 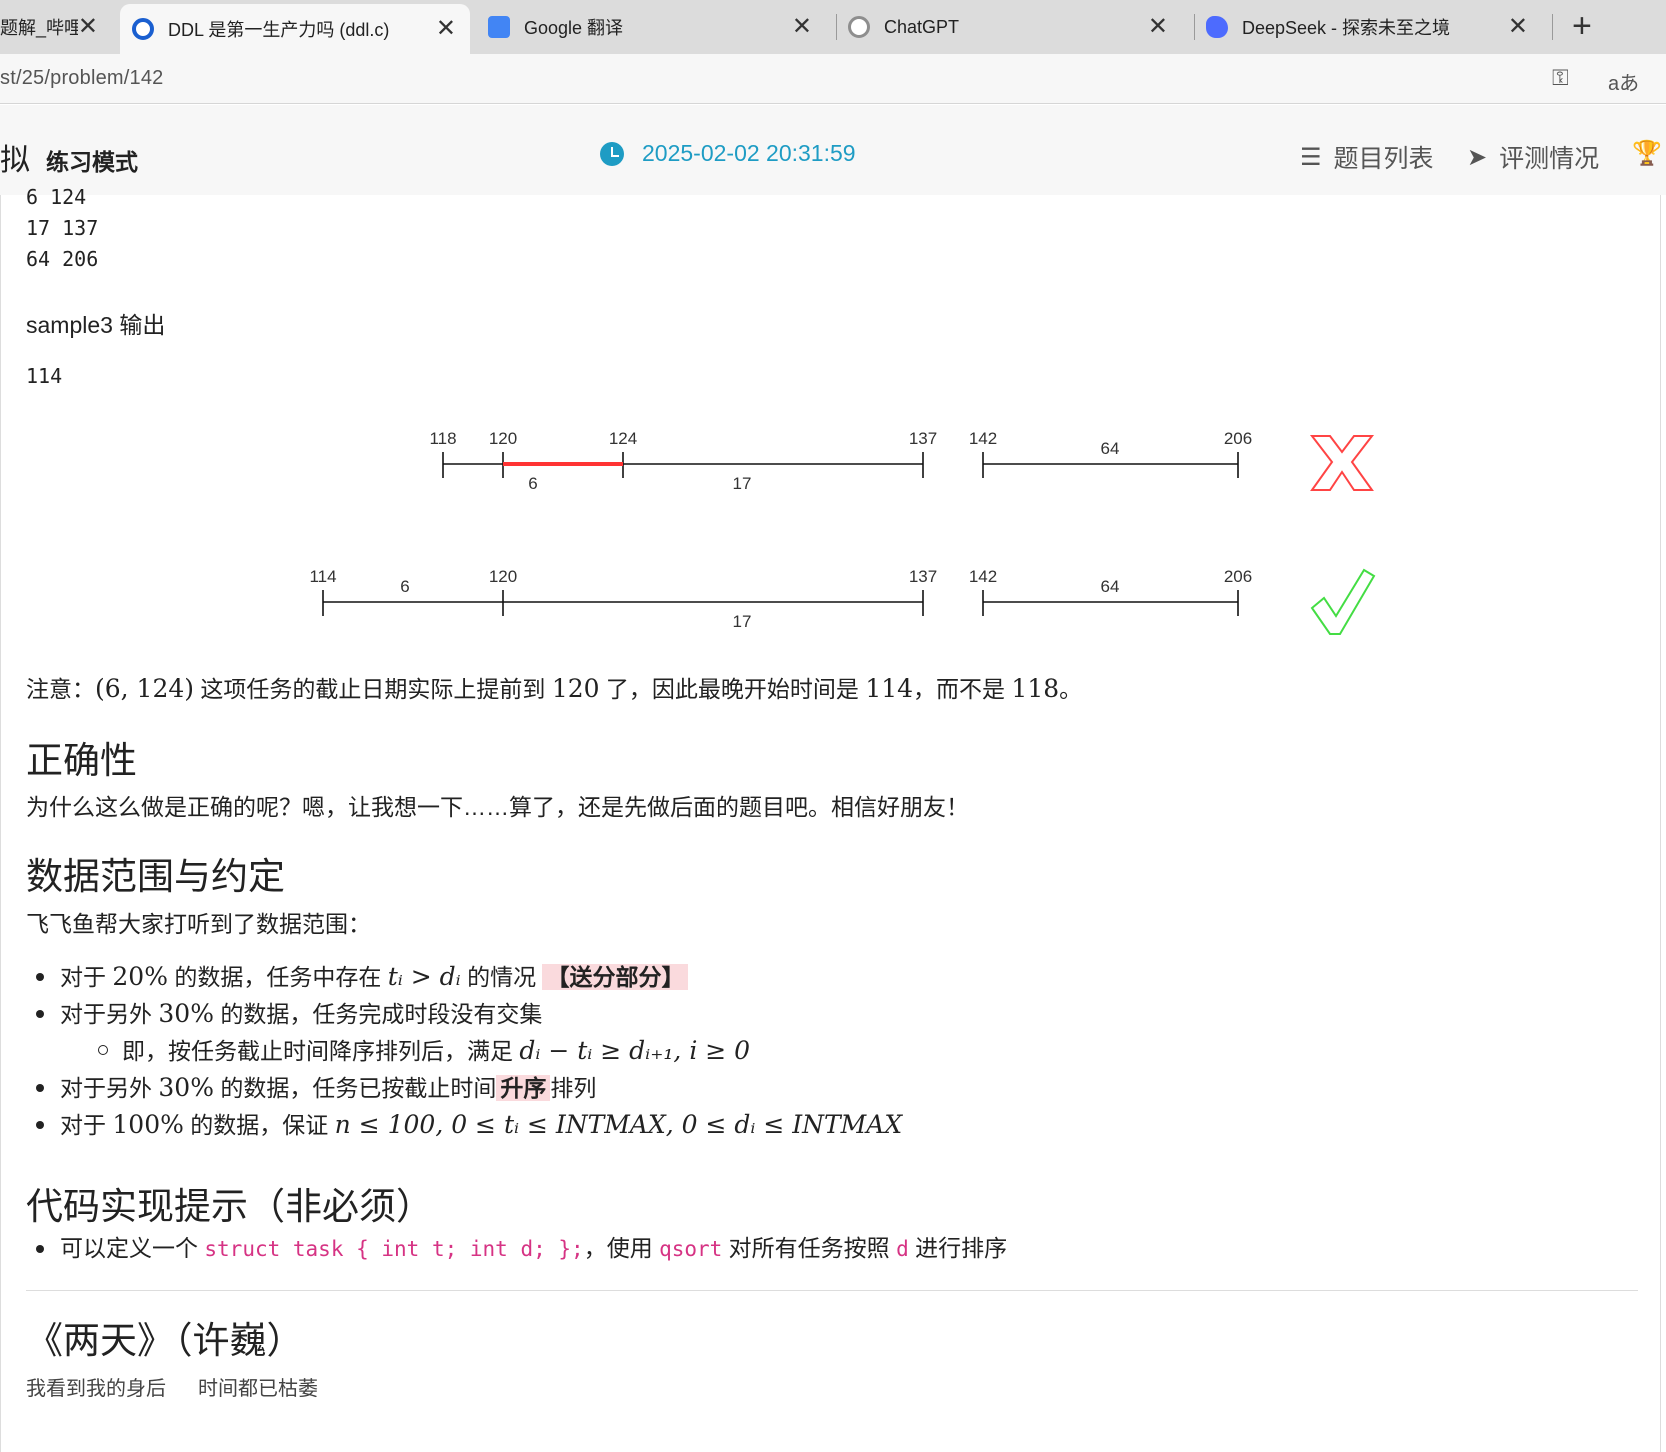 I want to click on tab-deepseek: DeepSeek - 探索未至之境 ✕, so click(x=1374, y=27).